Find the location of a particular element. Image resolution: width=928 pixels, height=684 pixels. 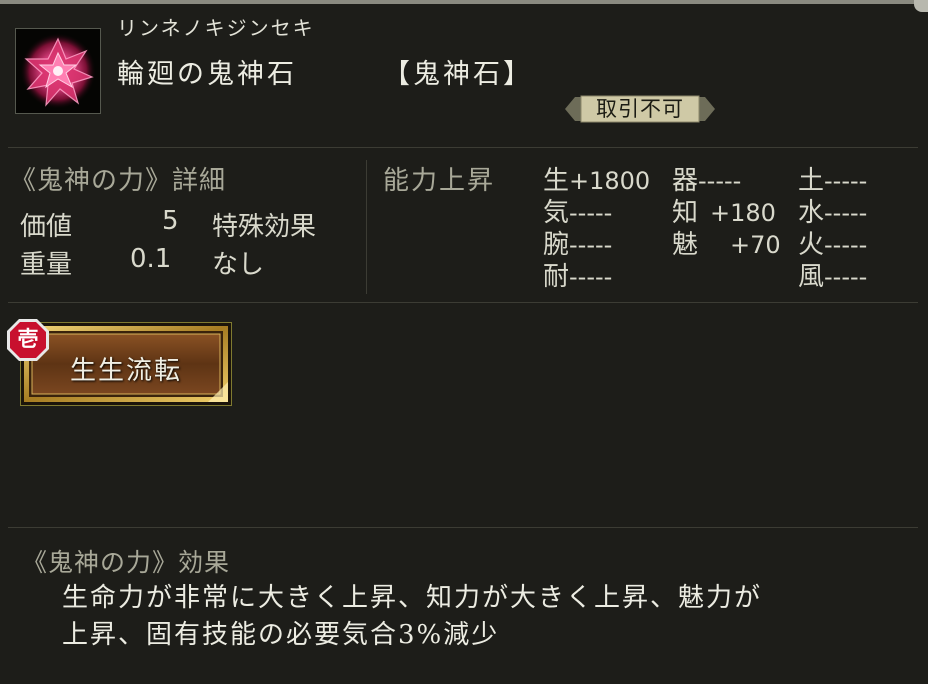

trade-status-label: 取引不可 is located at coordinates (640, 109).